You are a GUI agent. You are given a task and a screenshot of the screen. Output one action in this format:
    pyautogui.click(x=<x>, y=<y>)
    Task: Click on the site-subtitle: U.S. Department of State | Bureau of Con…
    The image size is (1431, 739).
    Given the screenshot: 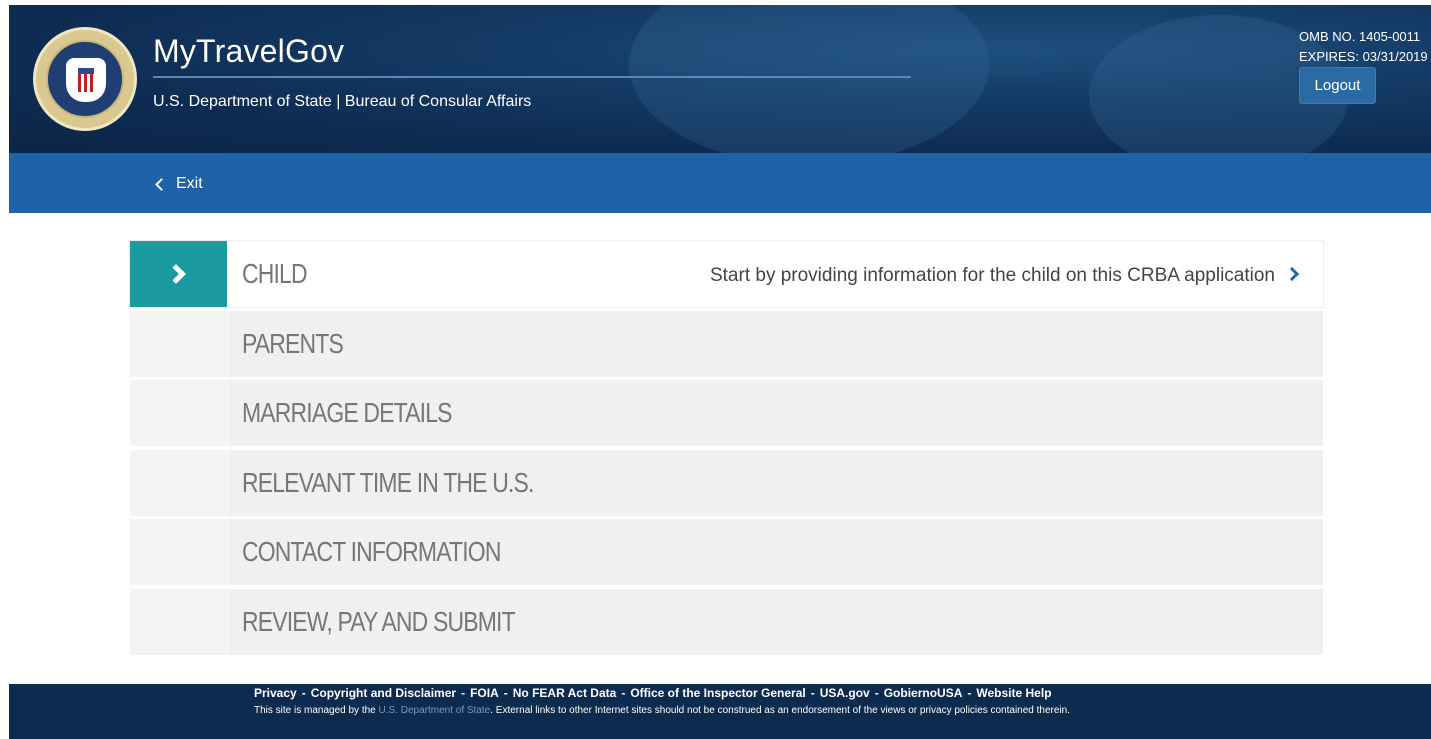 What is the action you would take?
    pyautogui.click(x=342, y=101)
    